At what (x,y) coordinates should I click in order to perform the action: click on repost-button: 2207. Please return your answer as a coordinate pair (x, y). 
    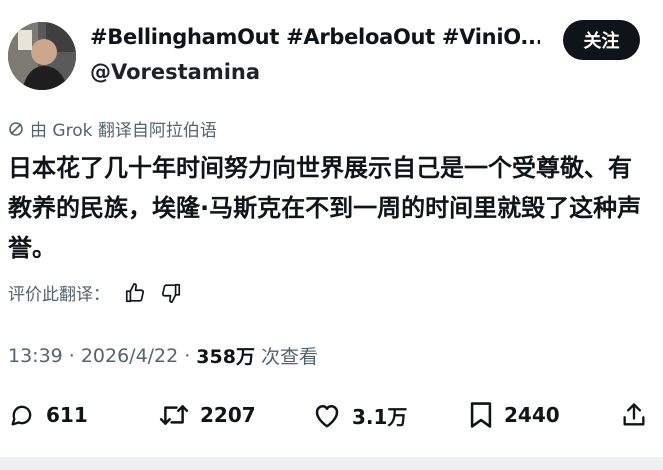
    Looking at the image, I should click on (207, 415).